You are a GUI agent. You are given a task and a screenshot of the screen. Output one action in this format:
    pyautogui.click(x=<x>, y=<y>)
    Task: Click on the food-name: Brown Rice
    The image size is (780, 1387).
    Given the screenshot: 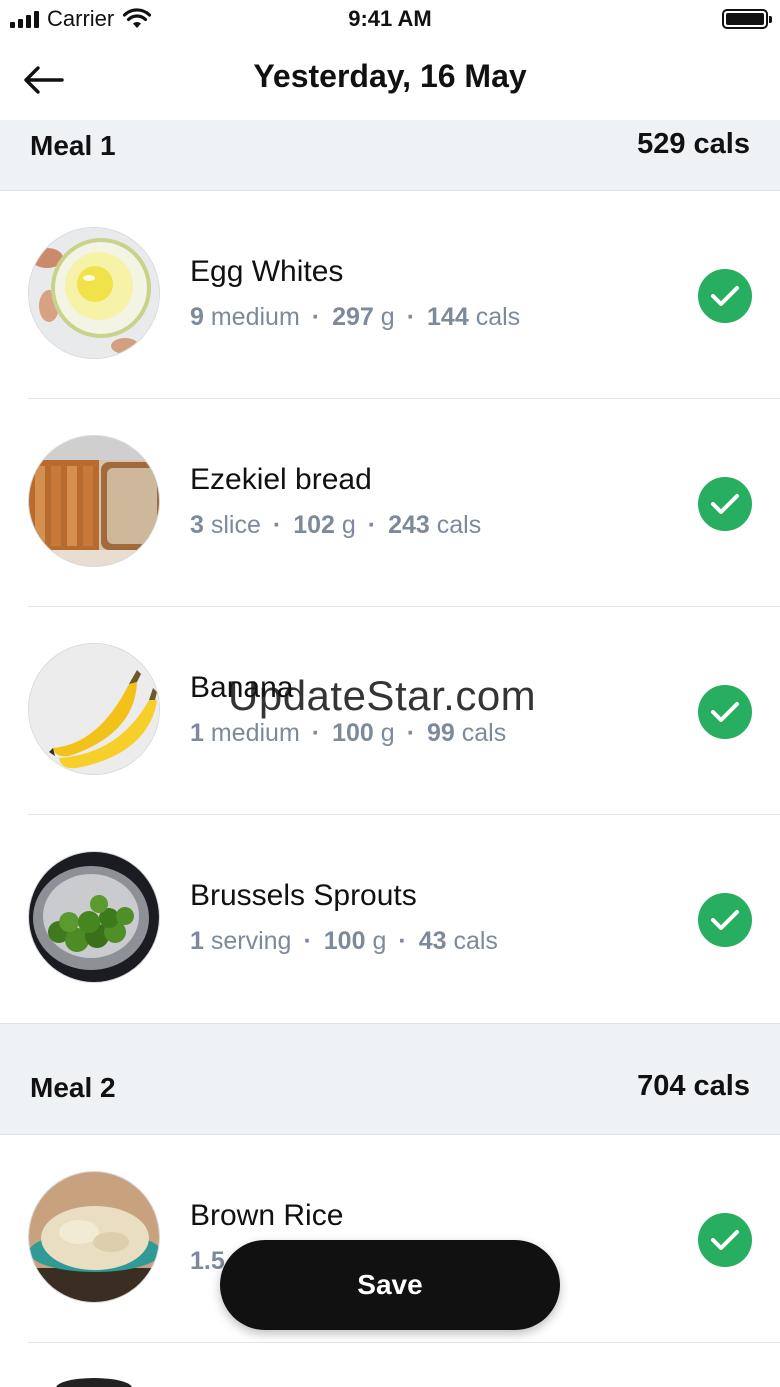 What is the action you would take?
    pyautogui.click(x=267, y=1215)
    